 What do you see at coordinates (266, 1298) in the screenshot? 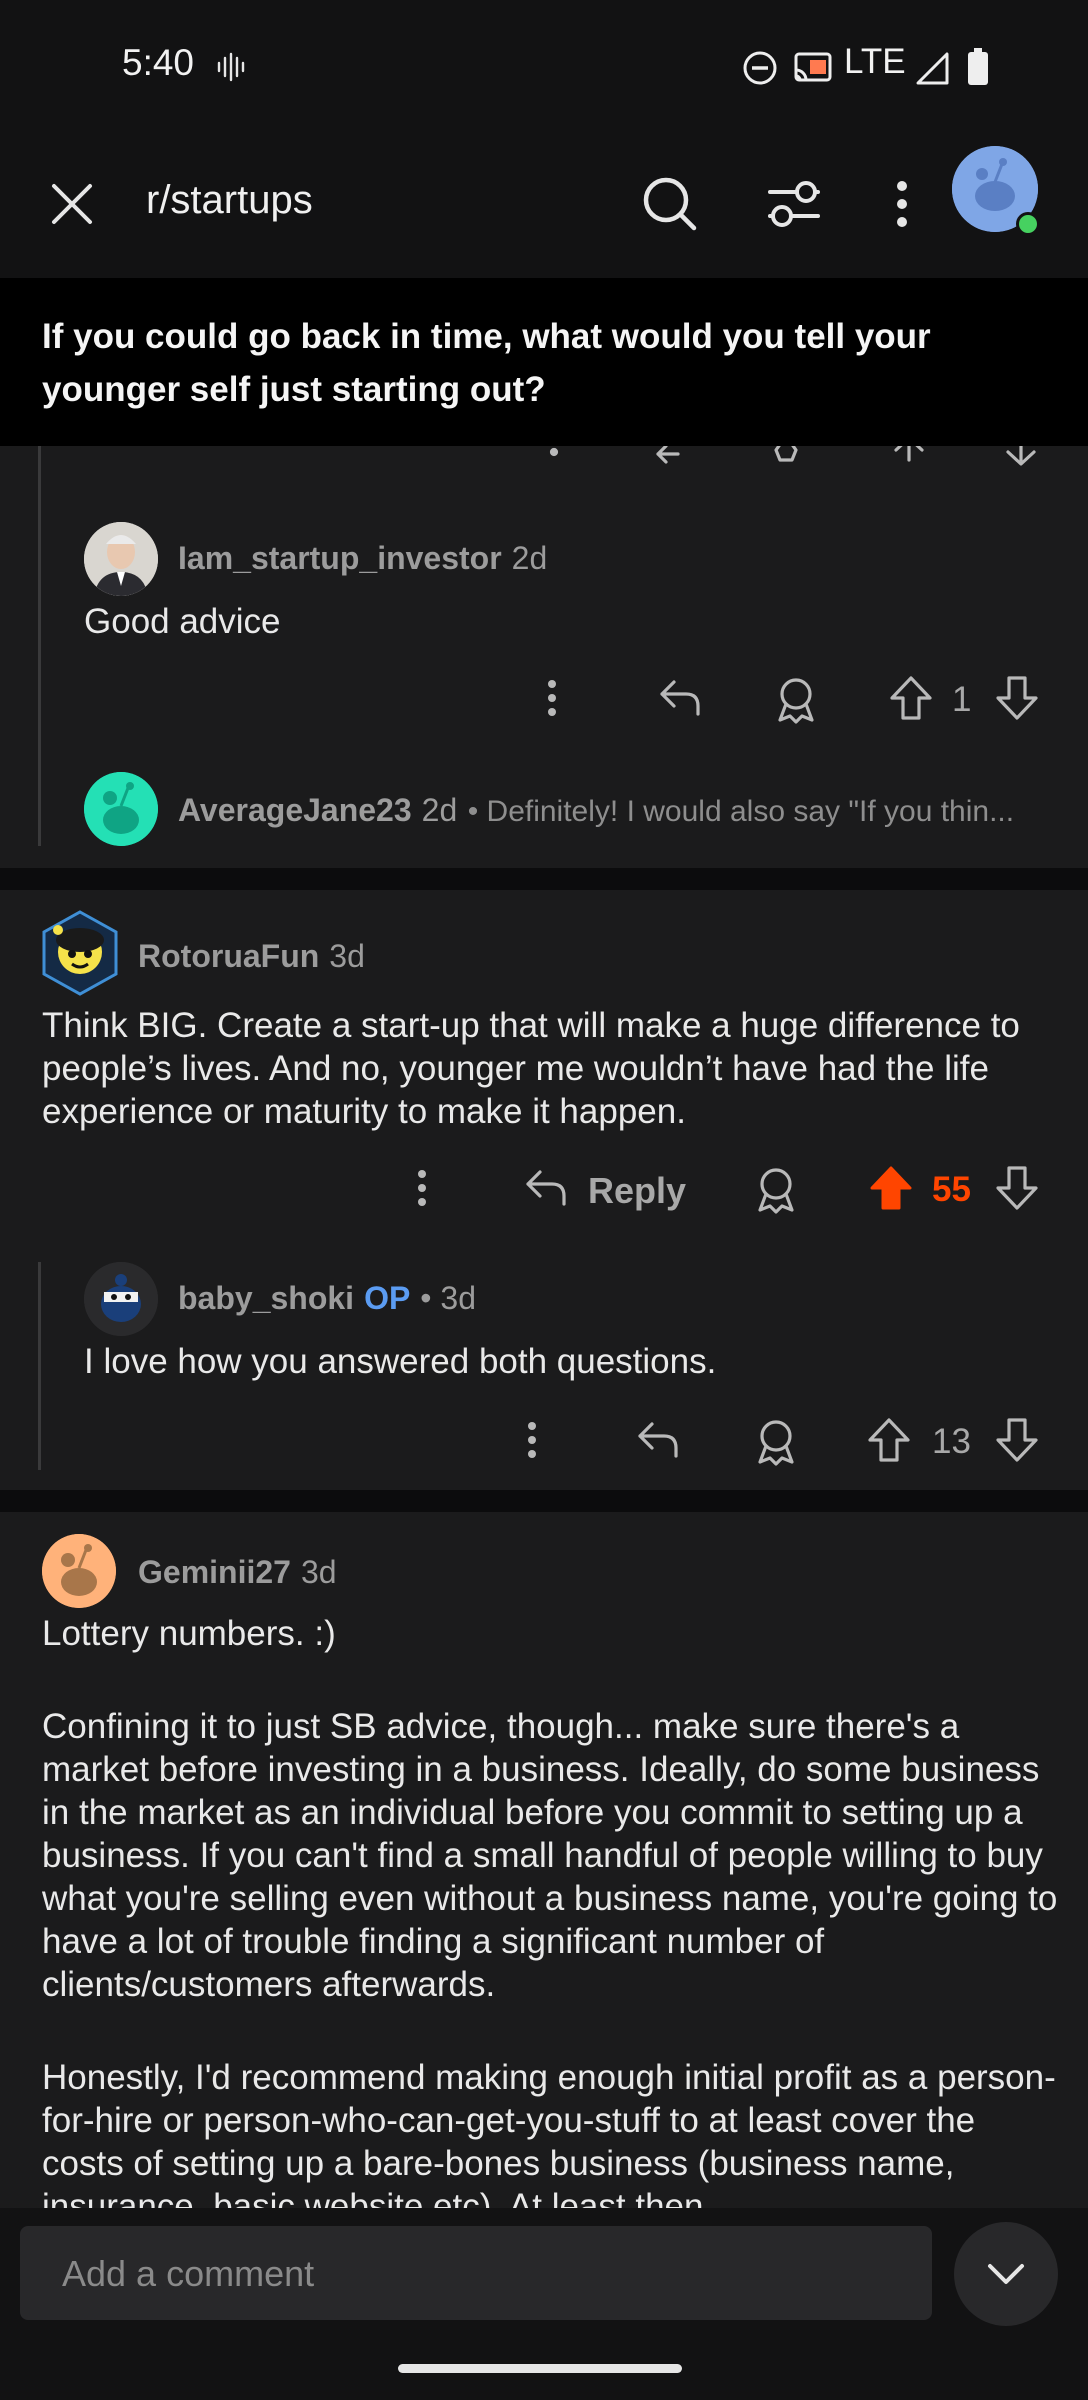
I see `username: baby_shoki` at bounding box center [266, 1298].